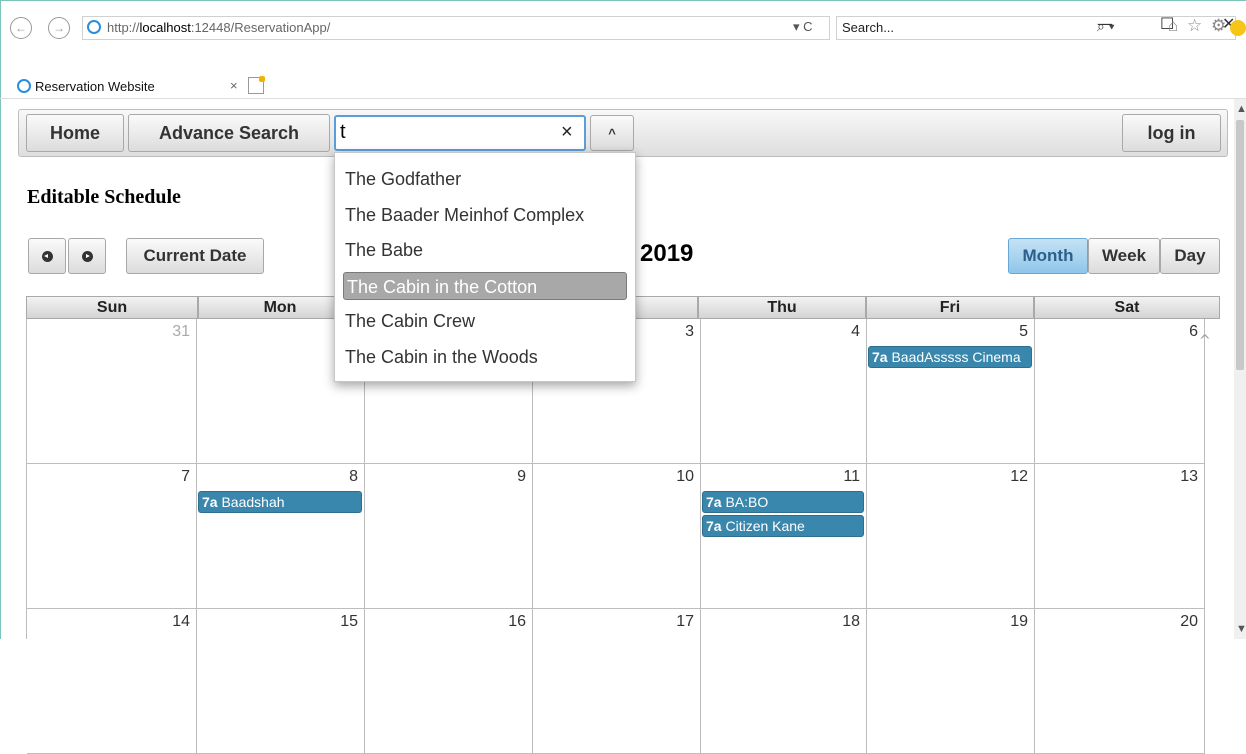  Describe the element at coordinates (1106, 26) in the screenshot. I see `search-icon: ⌕ ▾` at that location.